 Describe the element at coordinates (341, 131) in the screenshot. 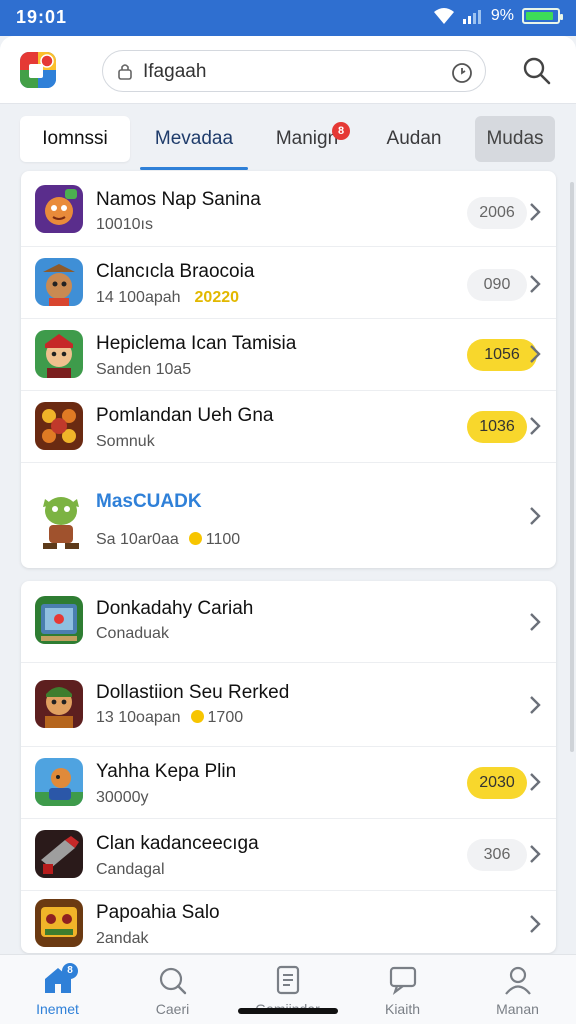

I see `notification-badge: 8` at that location.